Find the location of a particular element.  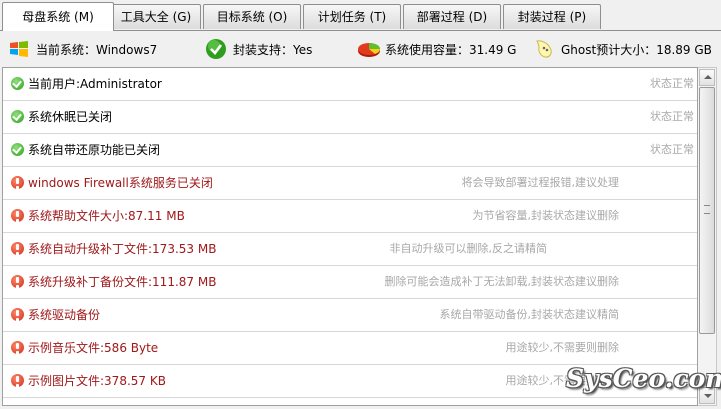

list-item: windows Firewall系统服务已关闭 将会导致部署过程报错,建议处理 is located at coordinates (350, 183).